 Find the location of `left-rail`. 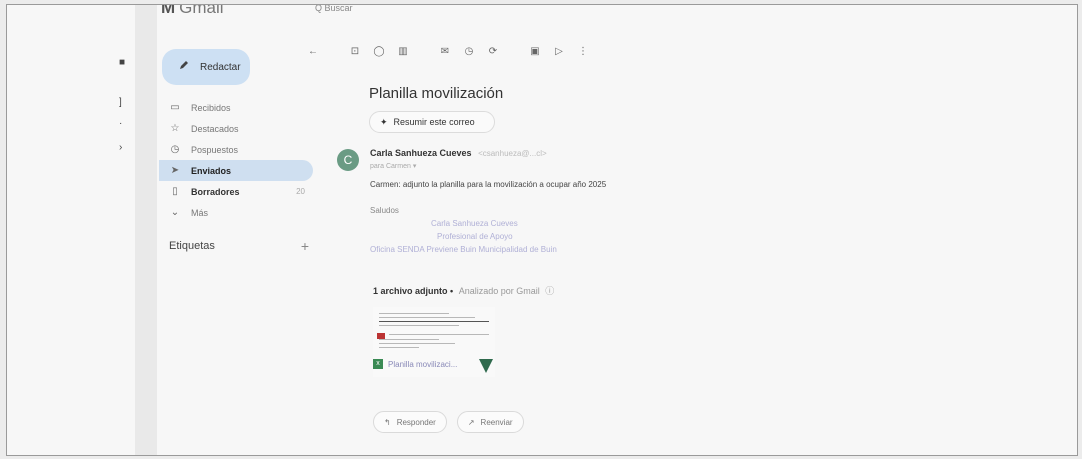

left-rail is located at coordinates (146, 230).